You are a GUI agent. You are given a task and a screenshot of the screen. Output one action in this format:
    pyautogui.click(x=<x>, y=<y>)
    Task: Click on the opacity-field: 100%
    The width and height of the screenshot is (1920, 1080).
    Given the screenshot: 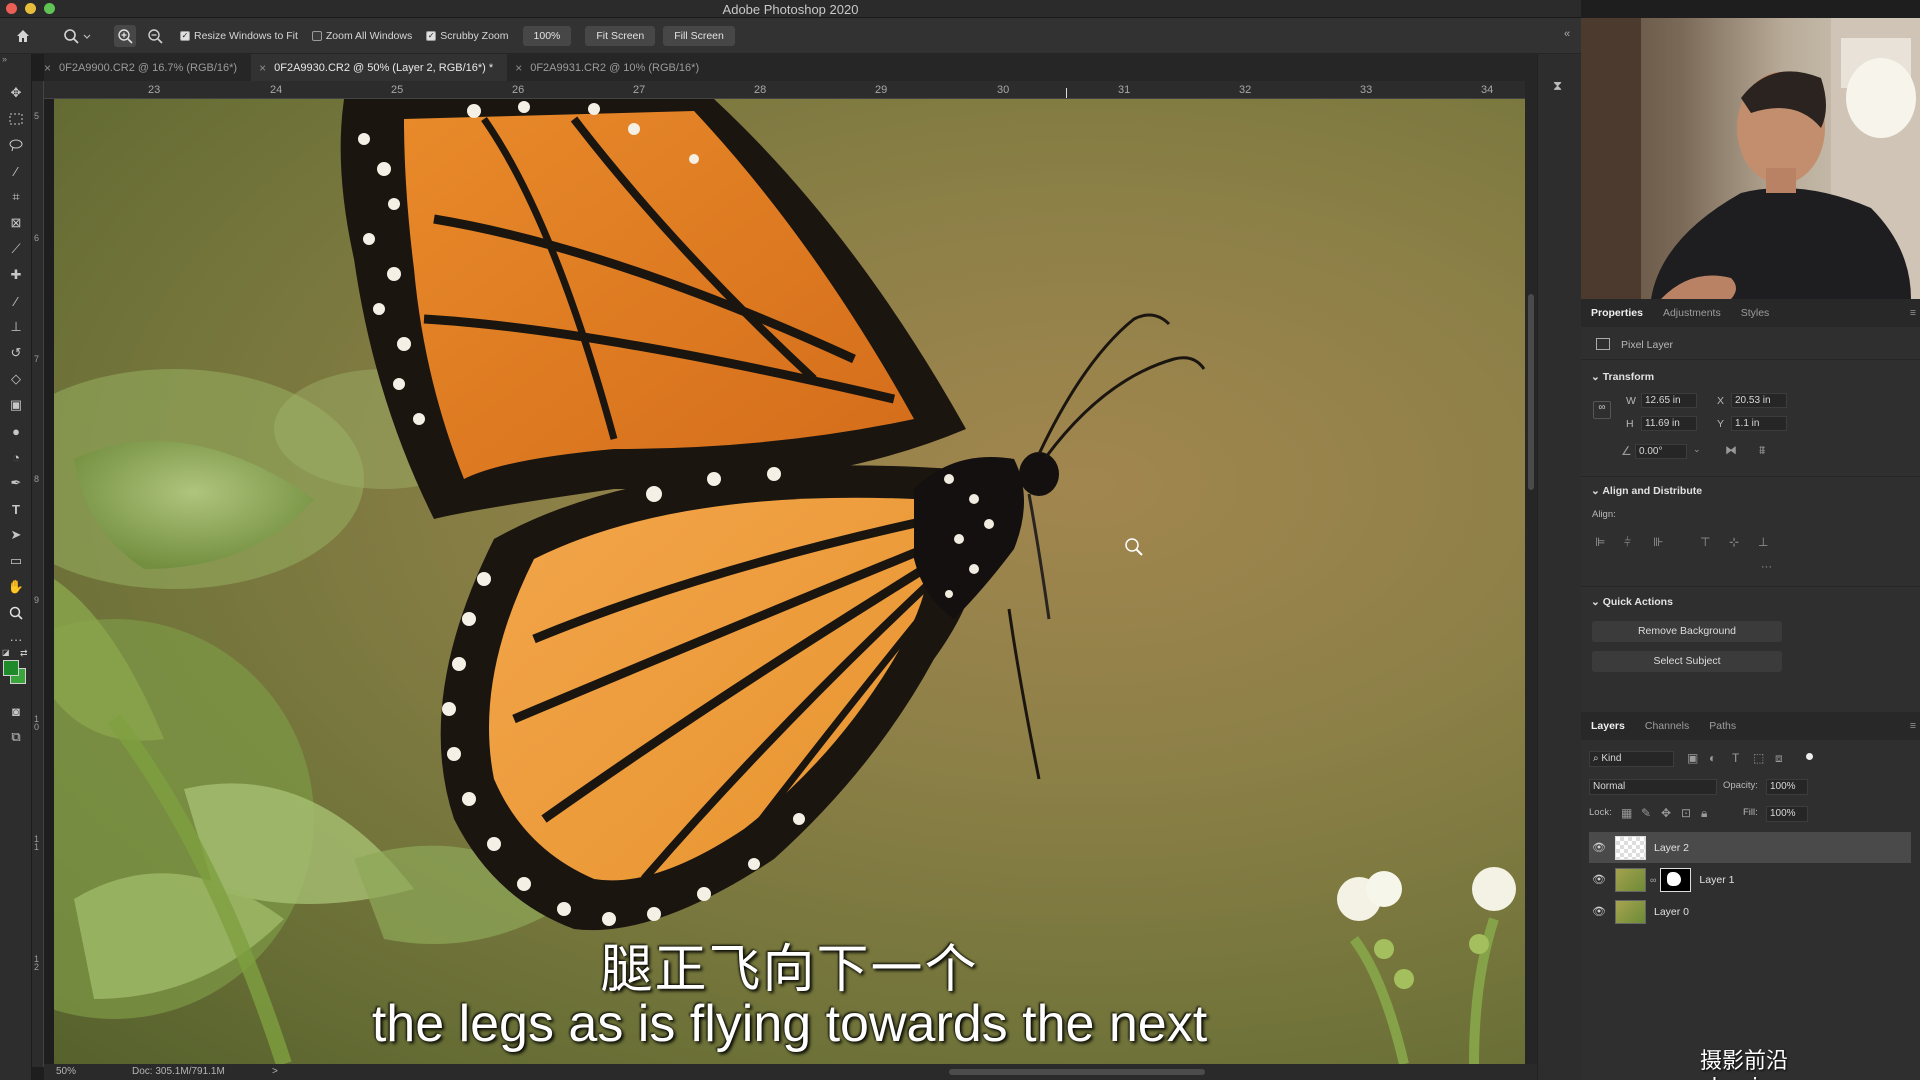 What is the action you would take?
    pyautogui.click(x=1787, y=787)
    